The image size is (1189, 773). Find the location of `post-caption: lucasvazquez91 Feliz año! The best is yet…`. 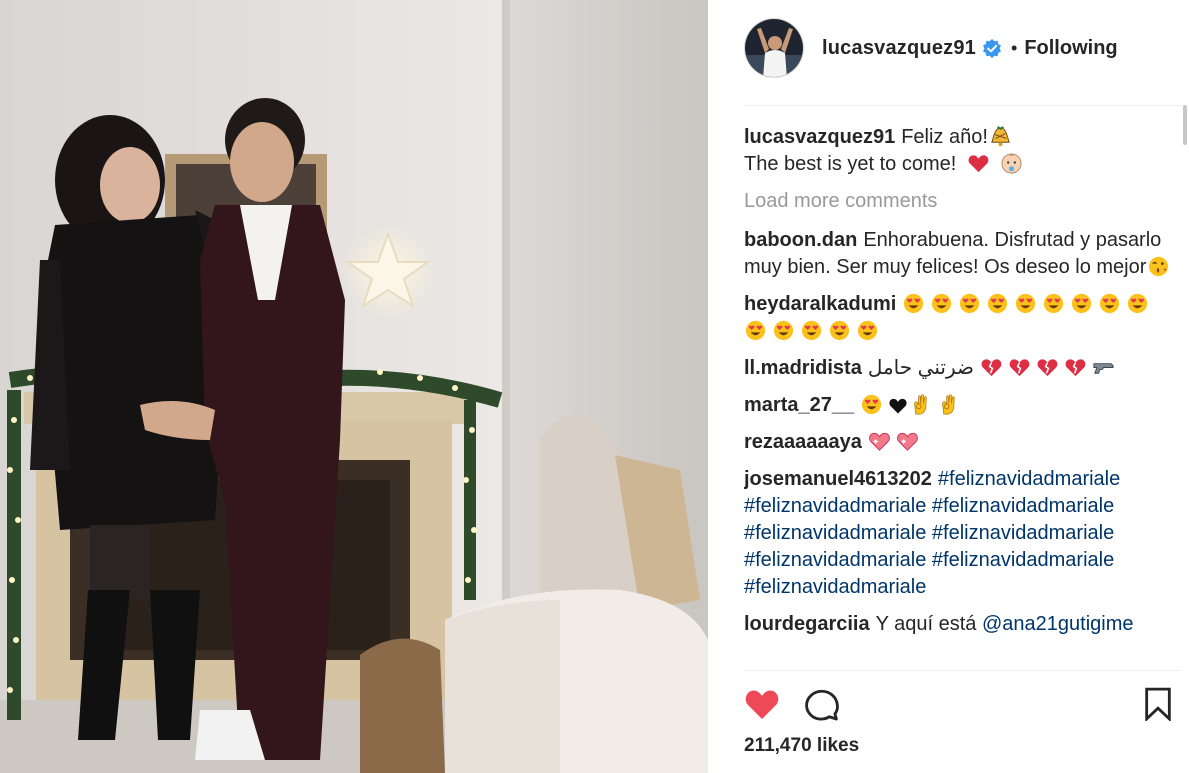

post-caption: lucasvazquez91 Feliz año! The best is yet… is located at coordinates (963, 151).